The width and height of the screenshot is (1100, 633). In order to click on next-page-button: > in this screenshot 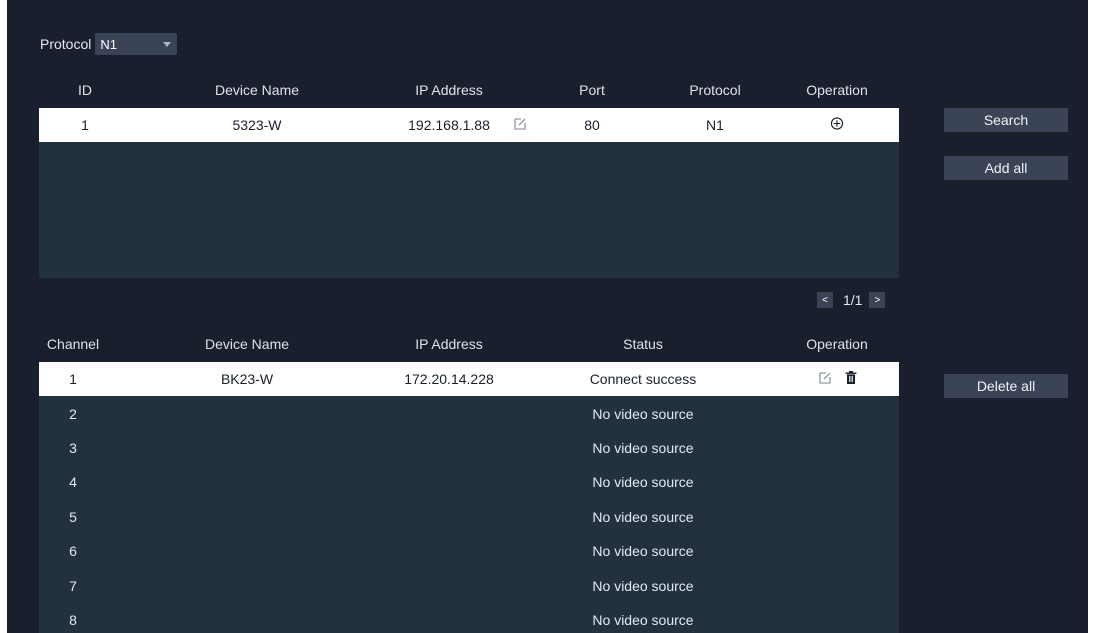, I will do `click(877, 300)`.